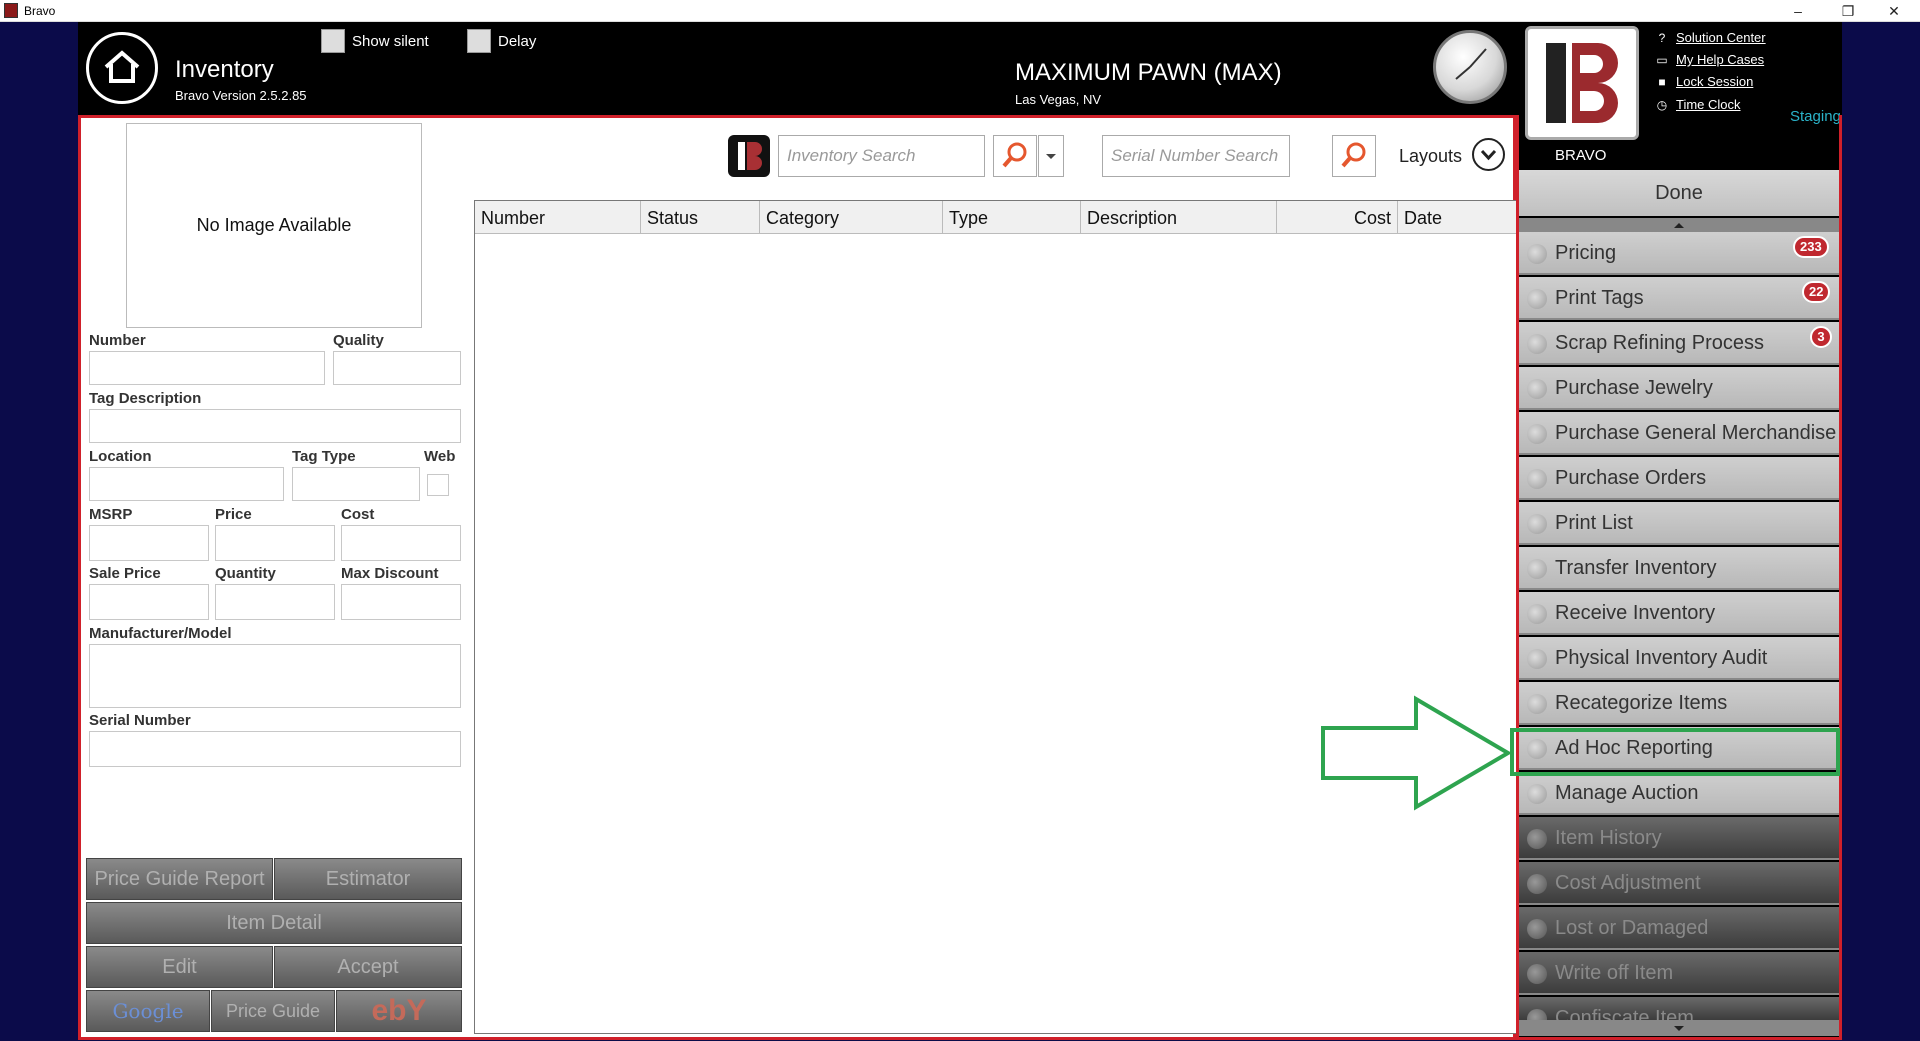 The image size is (1920, 1041). Describe the element at coordinates (399, 1011) in the screenshot. I see `ebay-button: ebY` at that location.